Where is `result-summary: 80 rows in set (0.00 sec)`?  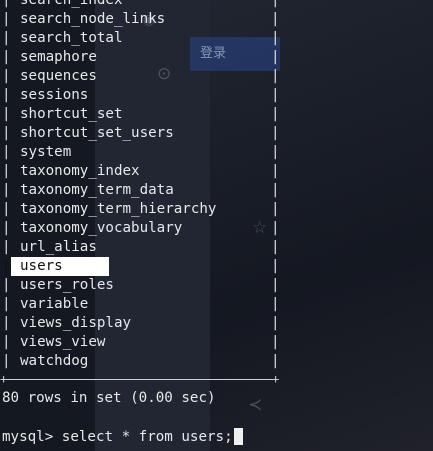
result-summary: 80 rows in set (0.00 sec) is located at coordinates (109, 398).